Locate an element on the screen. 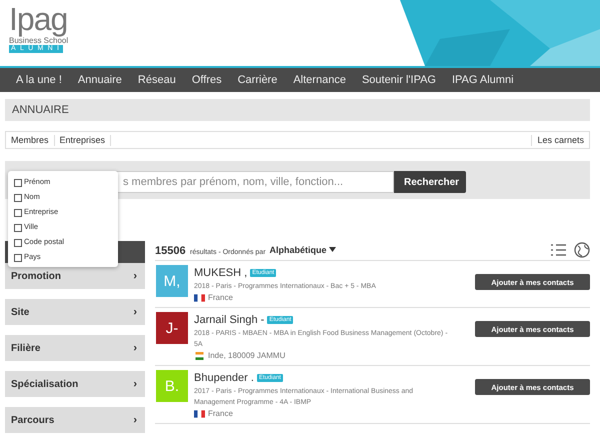 Image resolution: width=600 pixels, height=437 pixels. logo-subtitle: Business School is located at coordinates (38, 40).